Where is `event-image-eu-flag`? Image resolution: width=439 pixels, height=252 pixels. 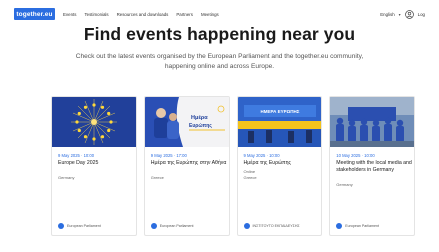 event-image-eu-flag is located at coordinates (94, 122).